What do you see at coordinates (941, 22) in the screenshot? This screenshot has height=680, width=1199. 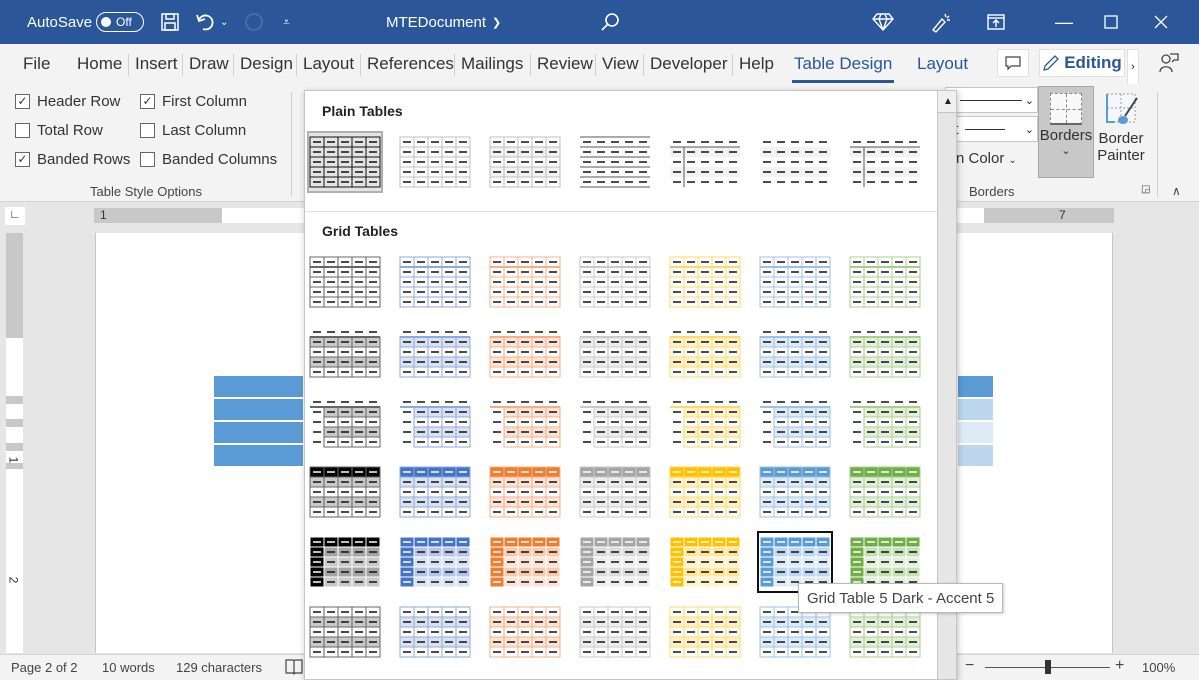 I see `designer-button` at bounding box center [941, 22].